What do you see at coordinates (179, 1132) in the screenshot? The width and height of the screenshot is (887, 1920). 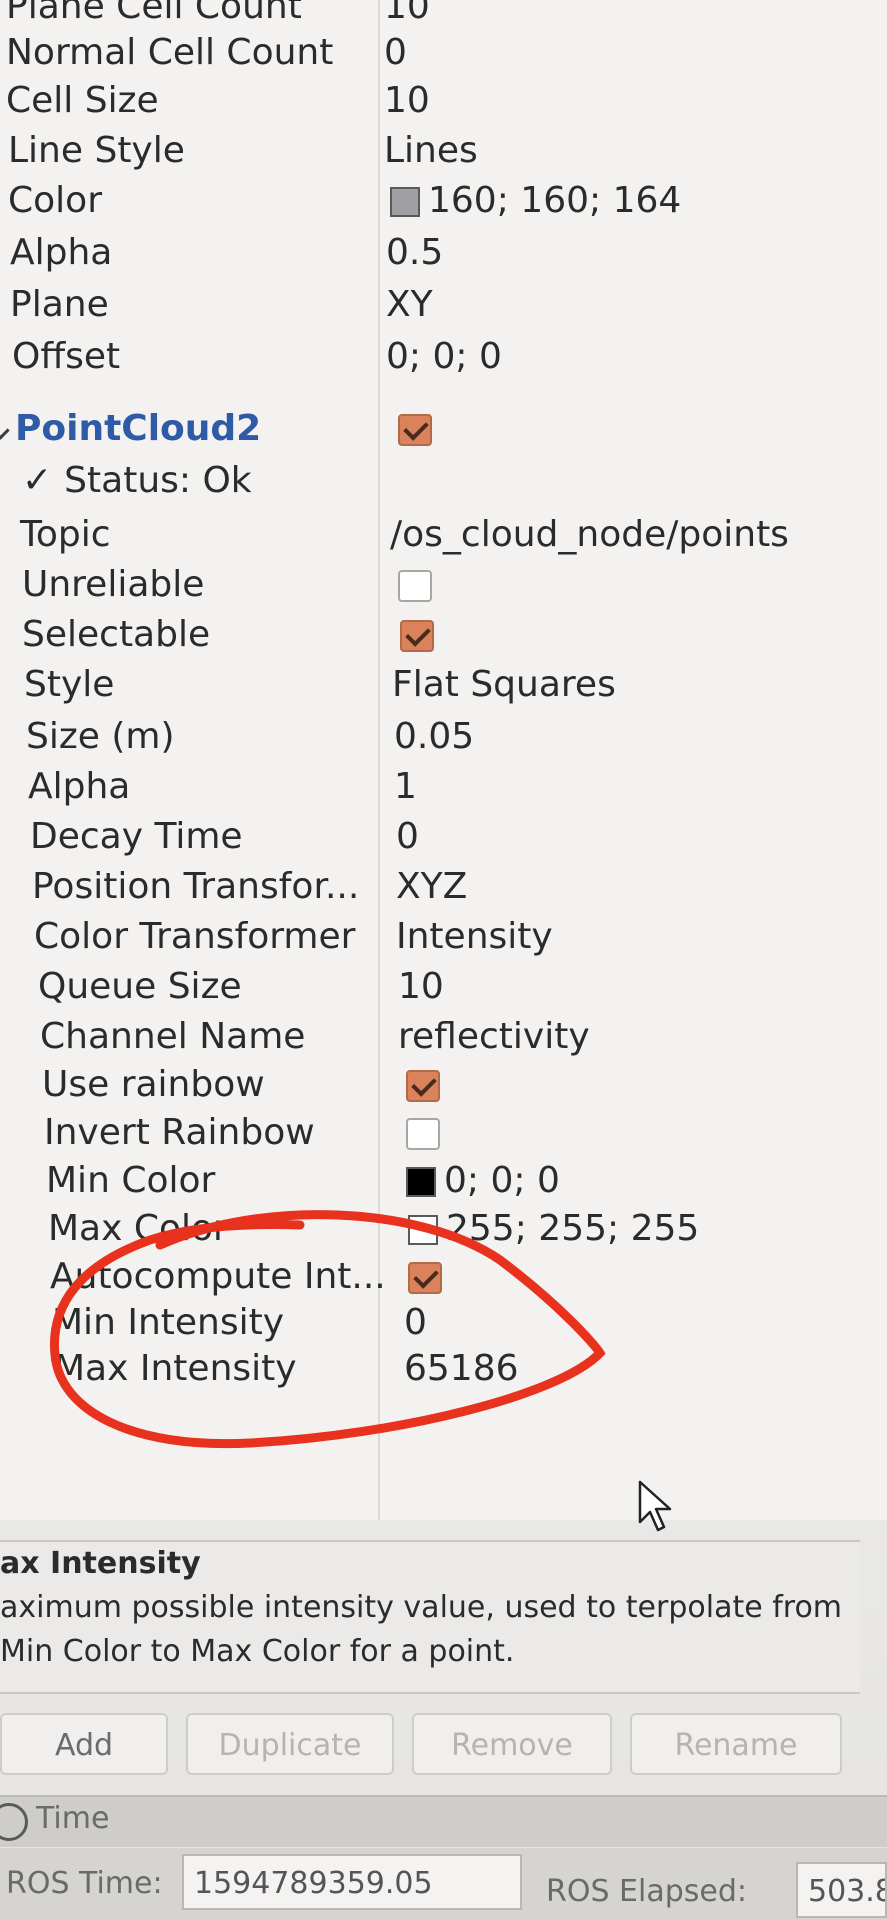 I see `property-name: Invert Rainbow` at bounding box center [179, 1132].